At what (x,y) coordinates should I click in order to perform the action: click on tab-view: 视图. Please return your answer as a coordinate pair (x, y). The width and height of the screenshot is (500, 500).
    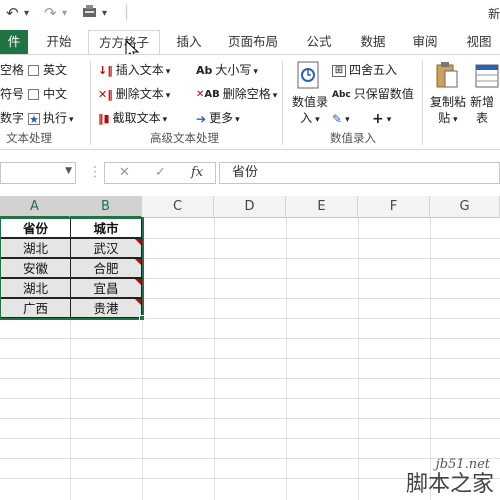
    Looking at the image, I should click on (479, 42).